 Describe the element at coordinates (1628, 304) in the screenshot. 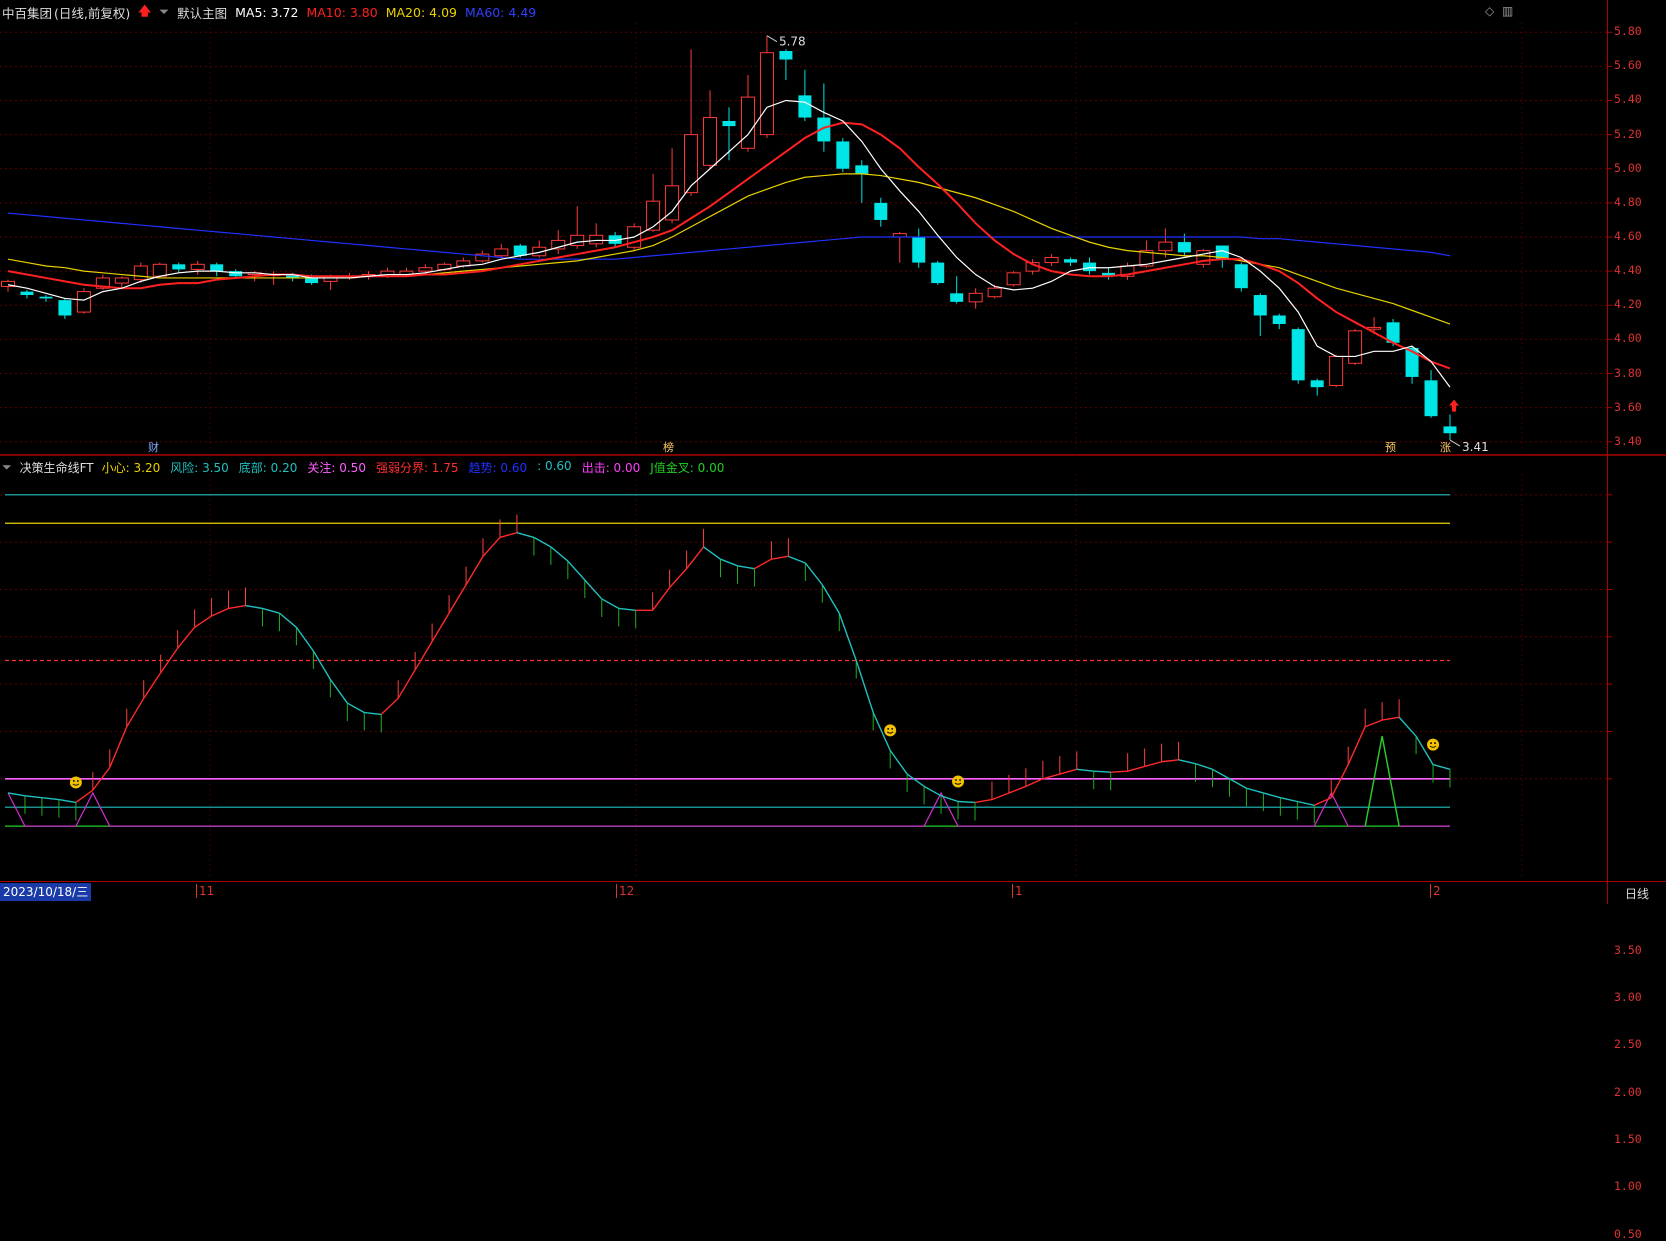

I see `price-tick-label: 4.20` at that location.